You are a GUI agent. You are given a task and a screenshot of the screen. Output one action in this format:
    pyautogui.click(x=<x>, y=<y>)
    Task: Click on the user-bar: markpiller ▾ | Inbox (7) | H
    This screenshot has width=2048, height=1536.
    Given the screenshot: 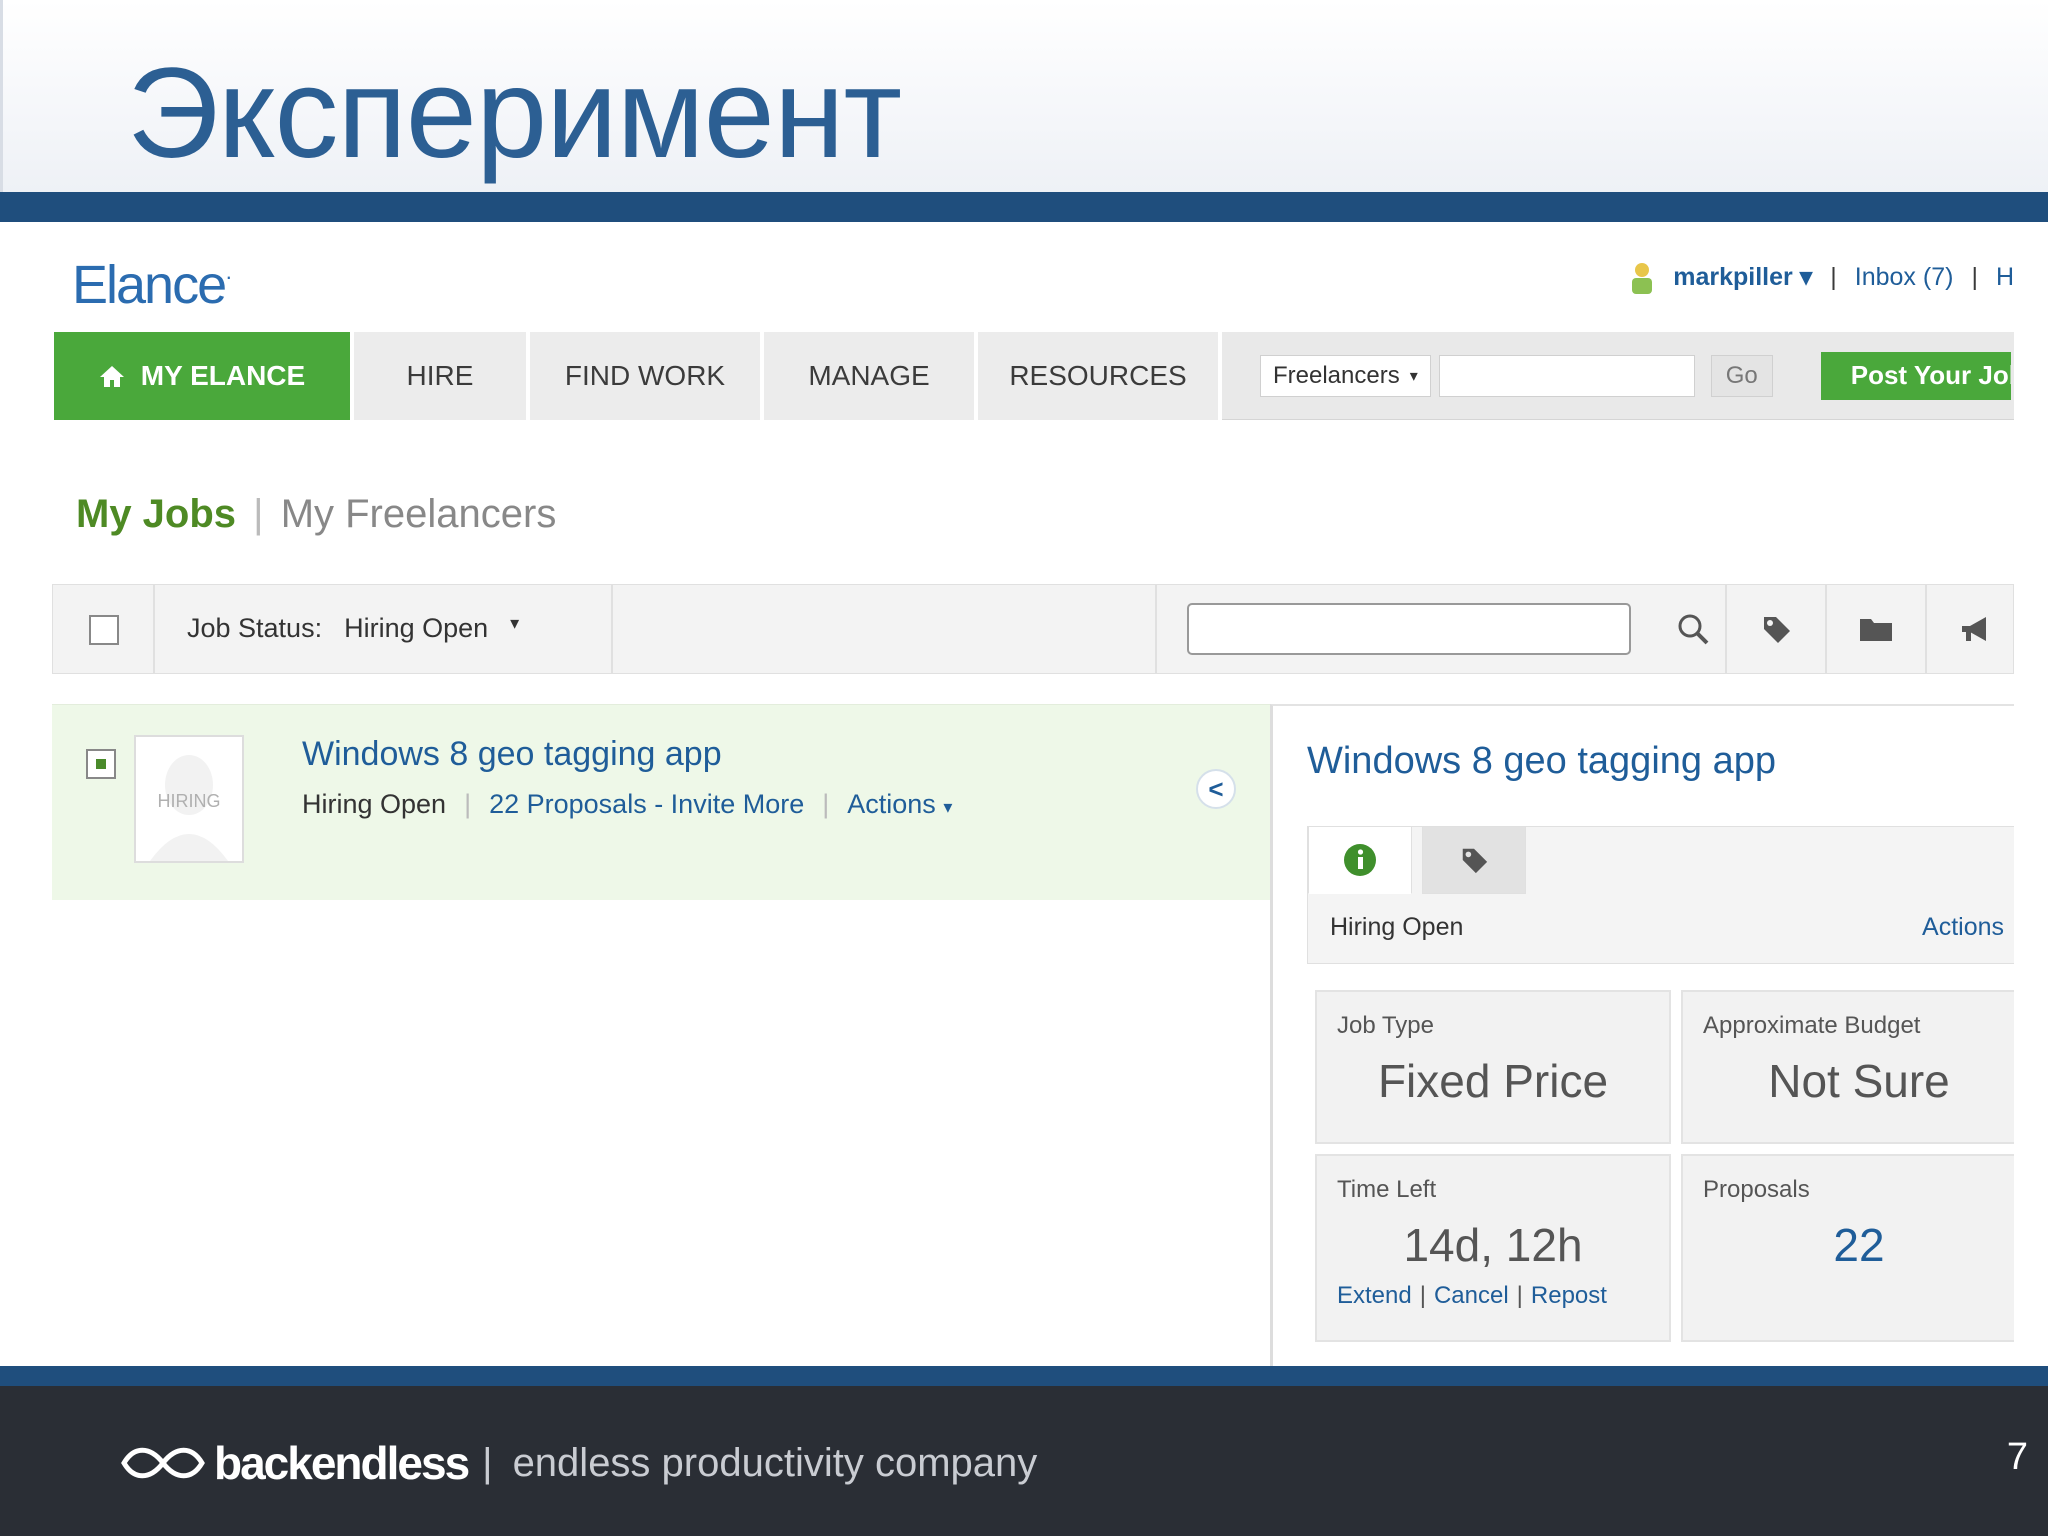 What is the action you would take?
    pyautogui.click(x=1821, y=277)
    